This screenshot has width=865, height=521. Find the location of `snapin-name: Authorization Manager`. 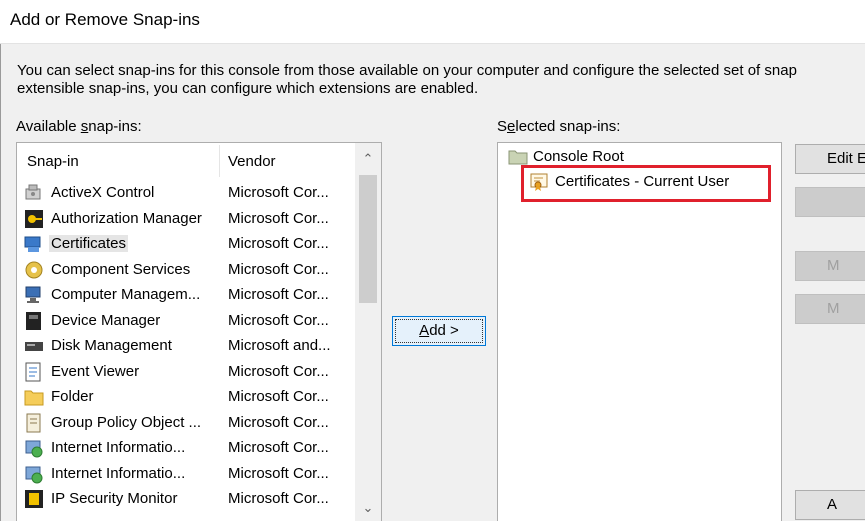

snapin-name: Authorization Manager is located at coordinates (126, 218).